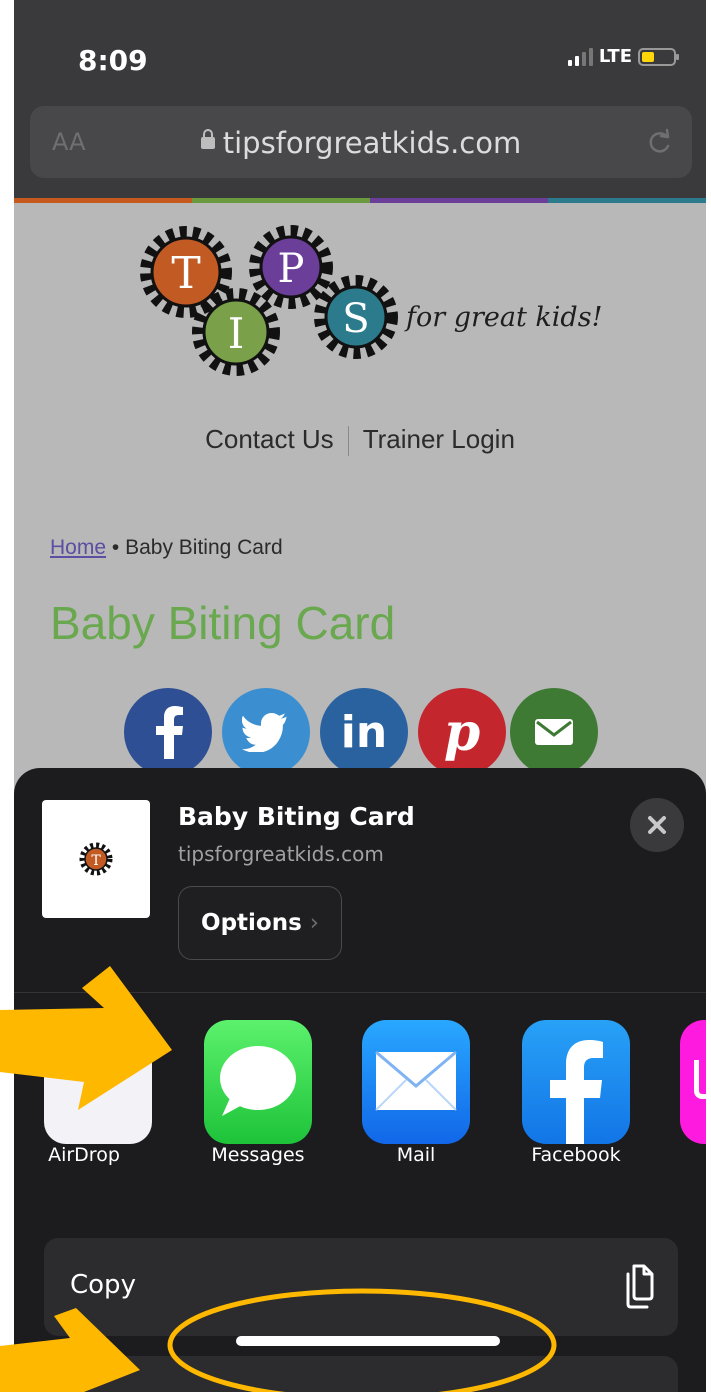 The height and width of the screenshot is (1392, 711). Describe the element at coordinates (364, 732) in the screenshot. I see `linkedin-icon: in` at that location.